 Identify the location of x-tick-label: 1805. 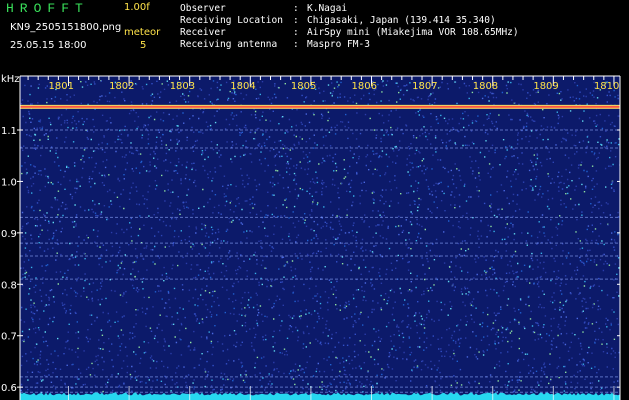
(303, 86).